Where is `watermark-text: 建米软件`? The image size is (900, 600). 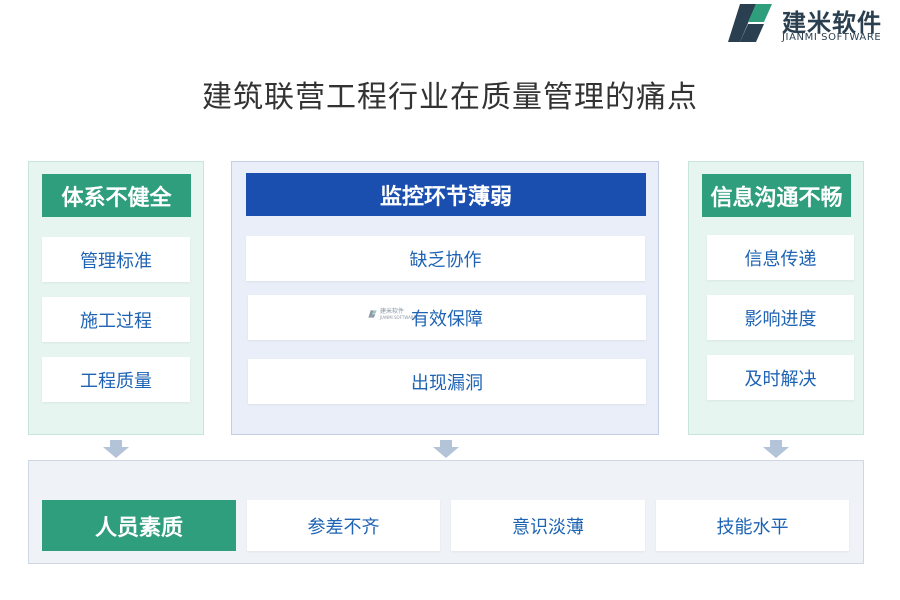
watermark-text: 建米软件 is located at coordinates (392, 311).